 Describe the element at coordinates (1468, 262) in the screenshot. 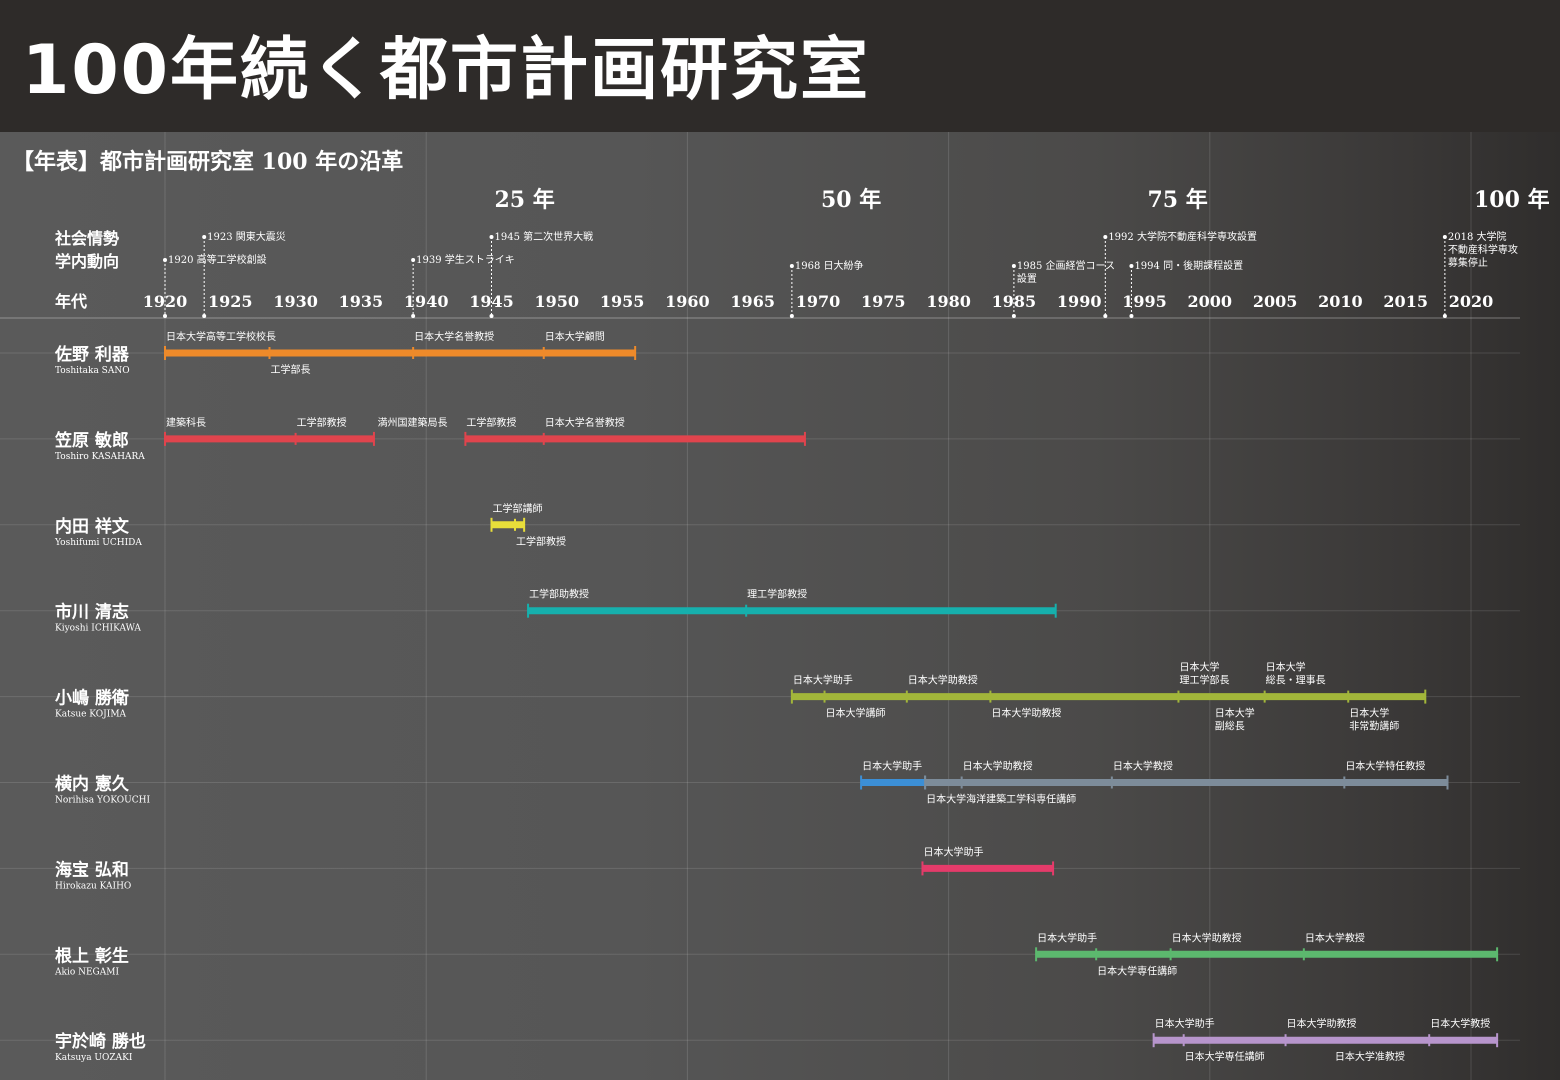

I see `event-label: 募集停止` at that location.